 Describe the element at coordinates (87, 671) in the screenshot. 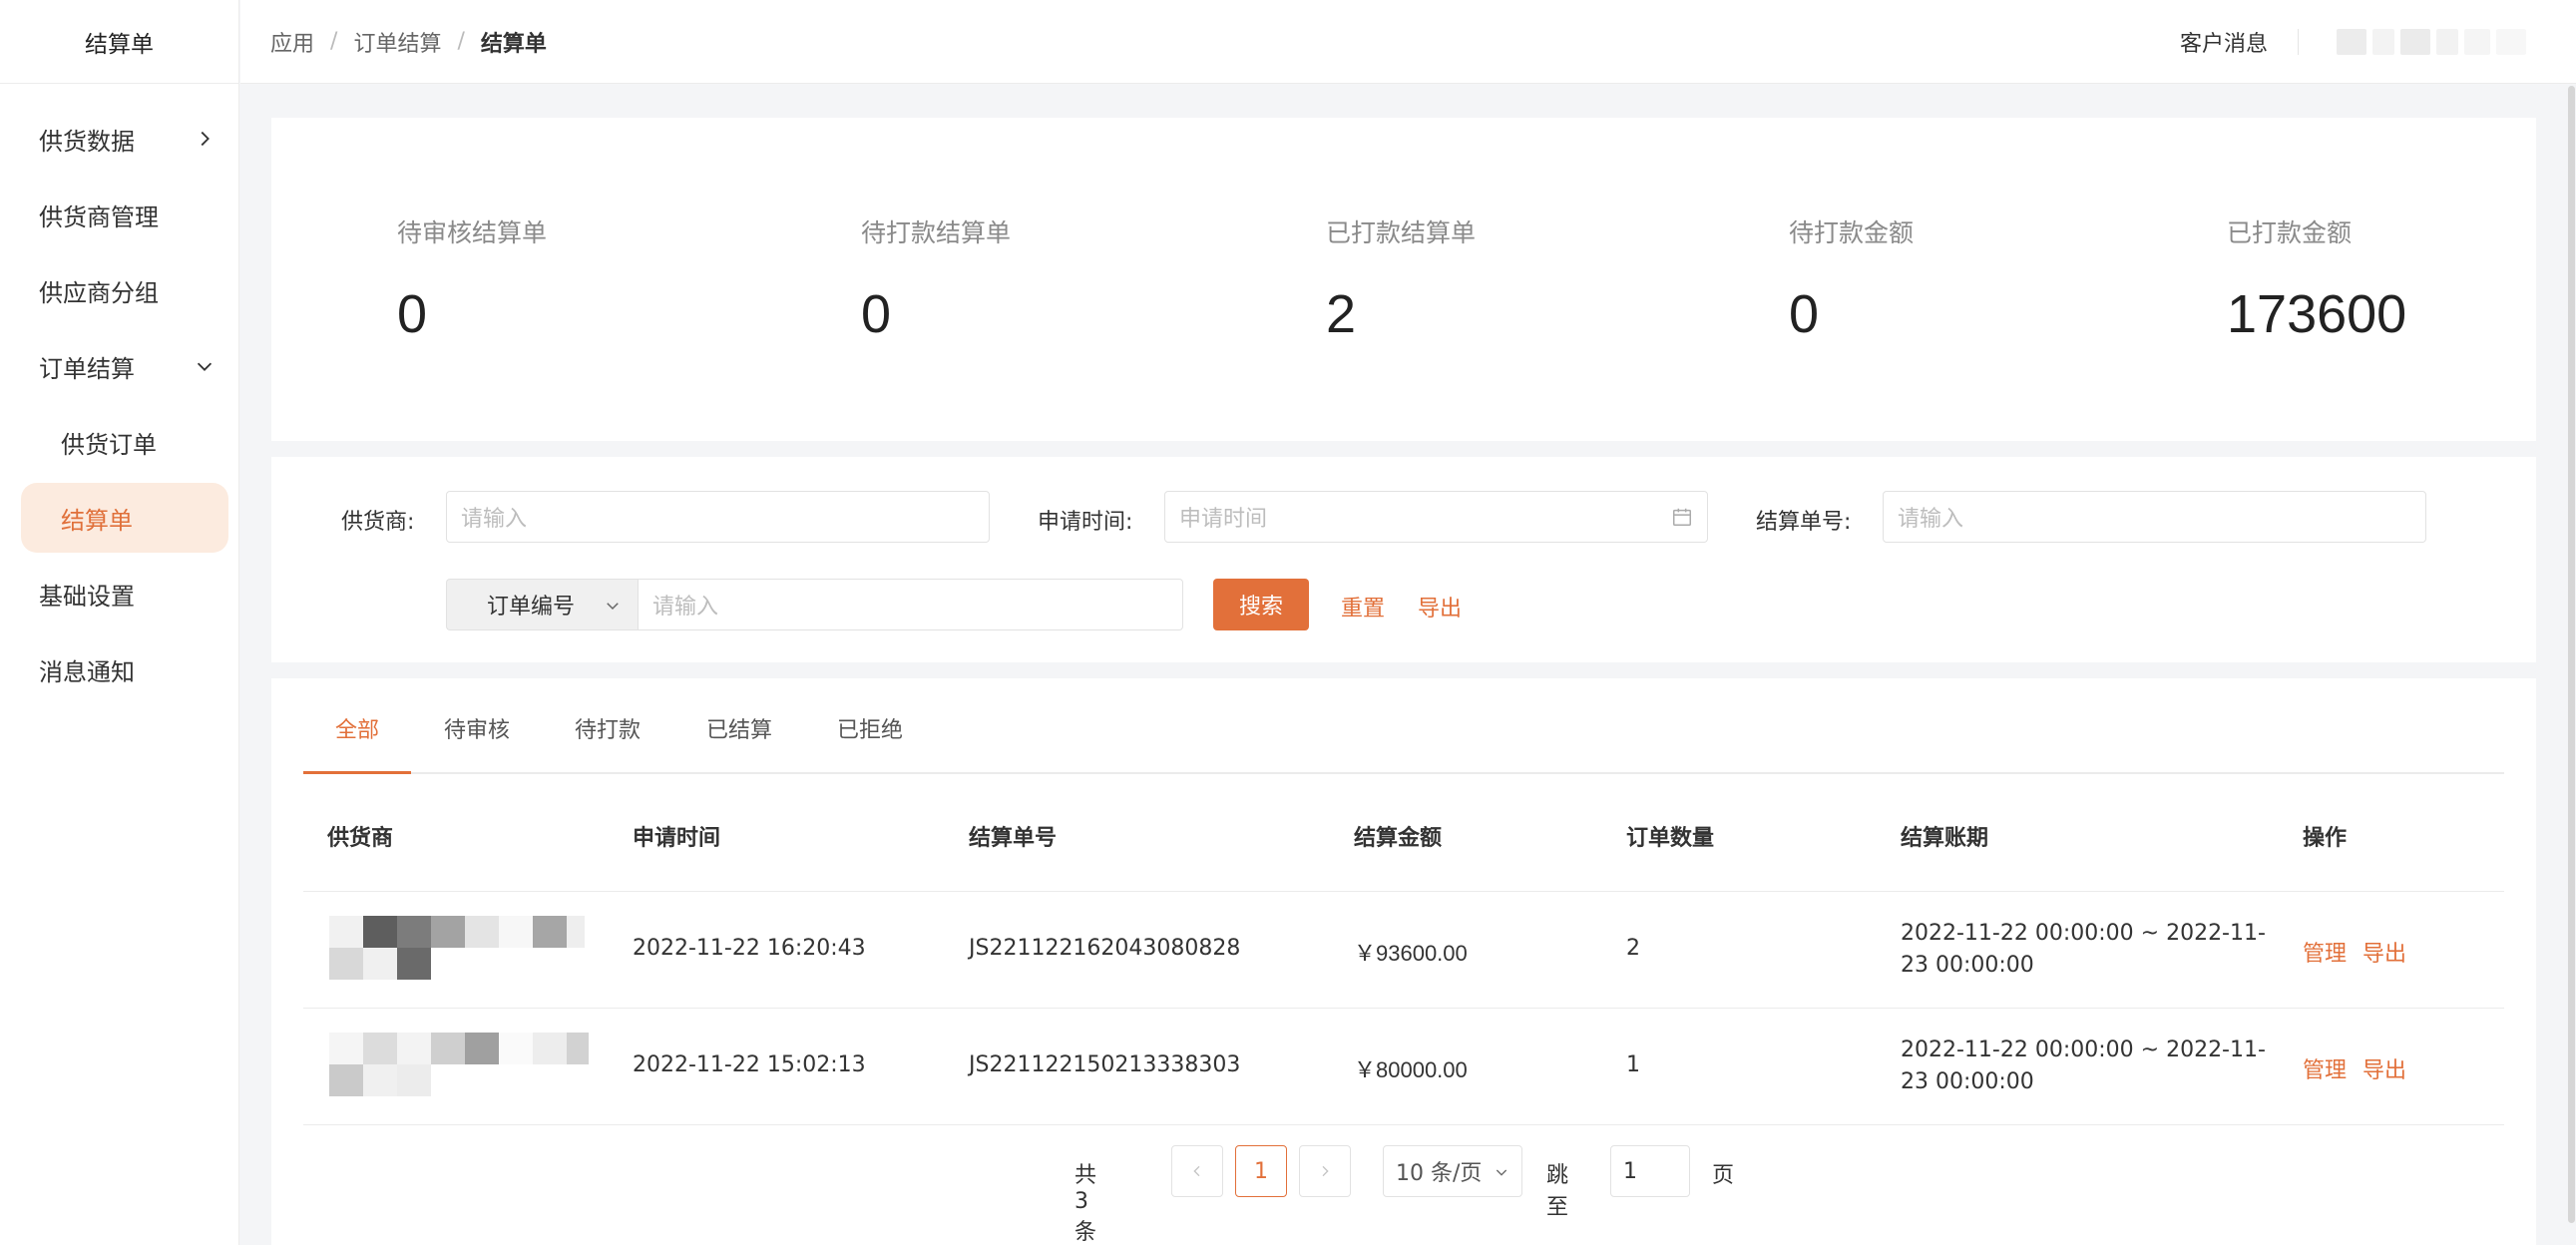

I see `sidebar-item-label: 消息通知` at that location.